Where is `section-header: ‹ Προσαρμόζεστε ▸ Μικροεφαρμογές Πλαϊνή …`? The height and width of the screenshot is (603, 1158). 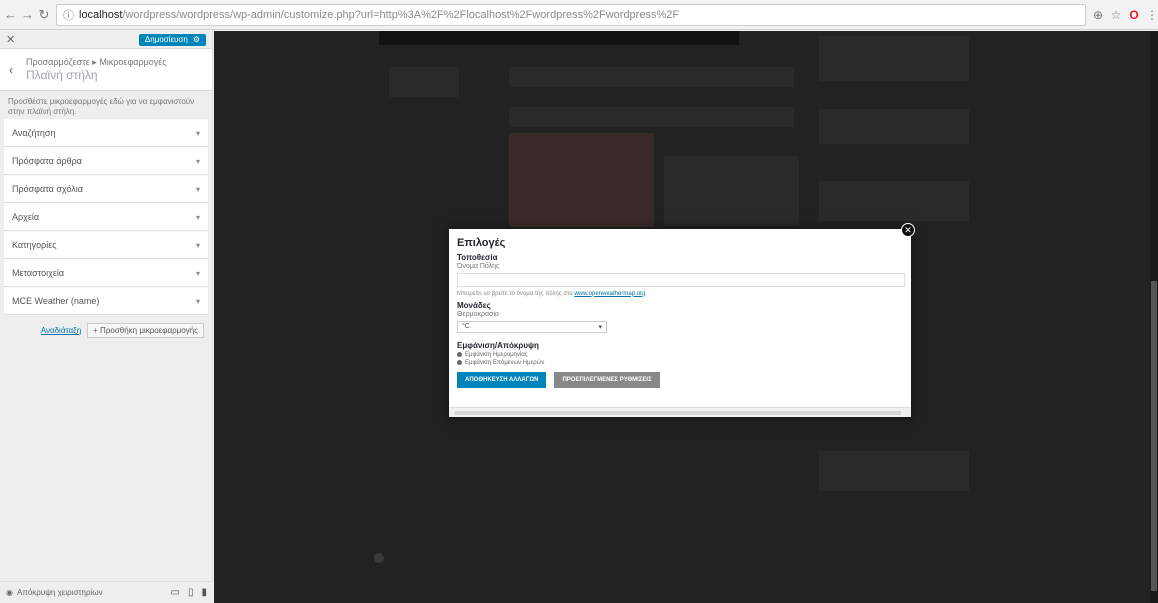 section-header: ‹ Προσαρμόζεστε ▸ Μικροεφαρμογές Πλαϊνή … is located at coordinates (106, 70).